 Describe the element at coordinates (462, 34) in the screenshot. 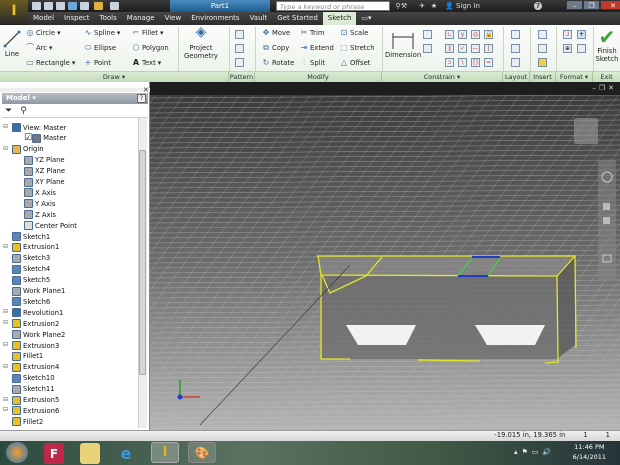

I see `collinear-constraint-icon: y` at that location.